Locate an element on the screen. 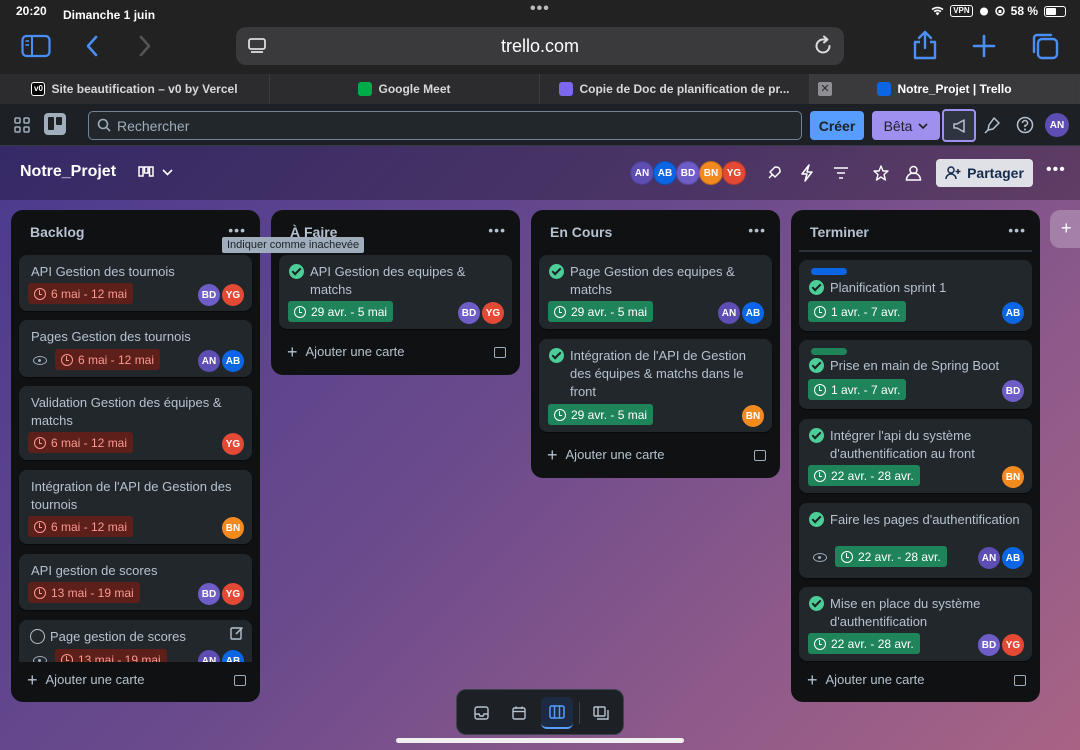  list-title: Terminer is located at coordinates (839, 232).